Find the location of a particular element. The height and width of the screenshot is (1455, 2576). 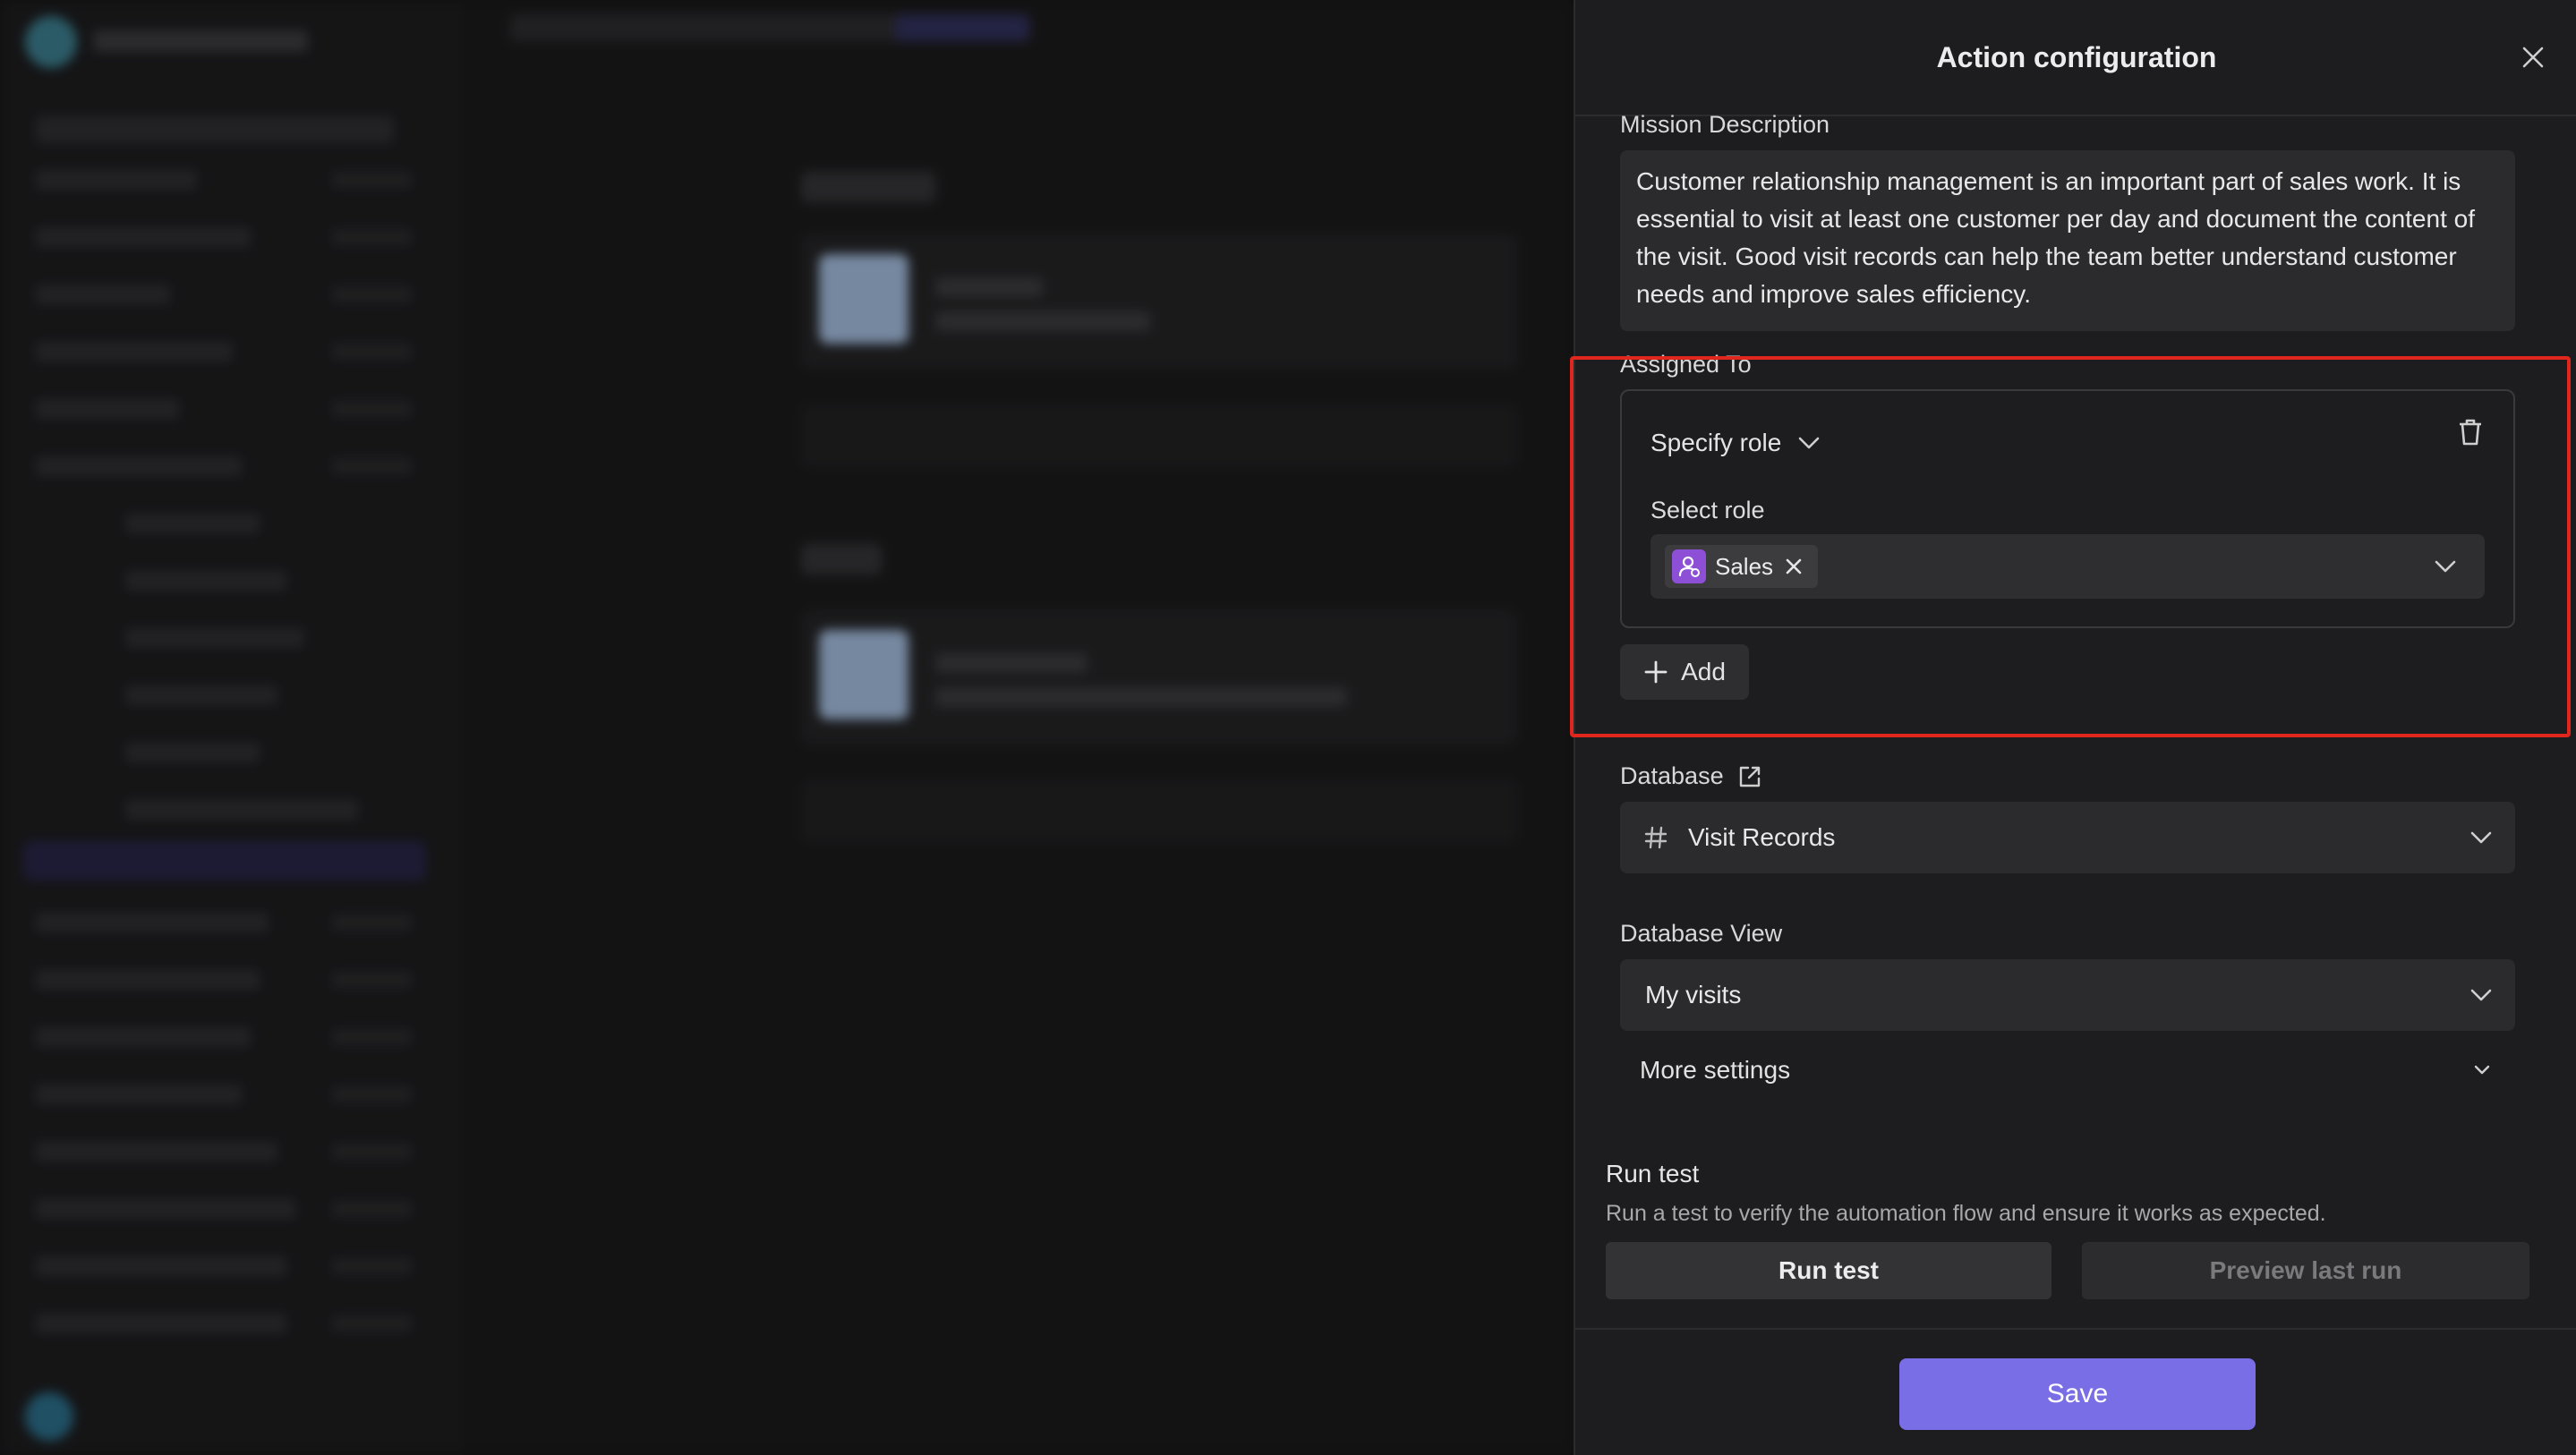

preview-last-run-button: Preview last run is located at coordinates (2305, 1270).